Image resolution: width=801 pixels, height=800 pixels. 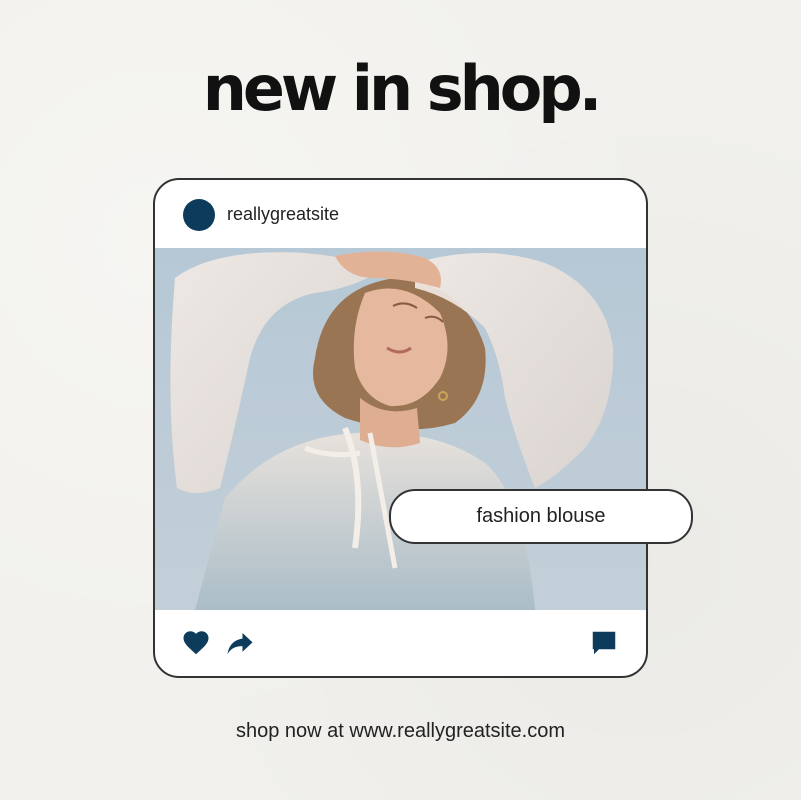 I want to click on footer-text: shop now at www.reallygreatsite.com, so click(x=400, y=731).